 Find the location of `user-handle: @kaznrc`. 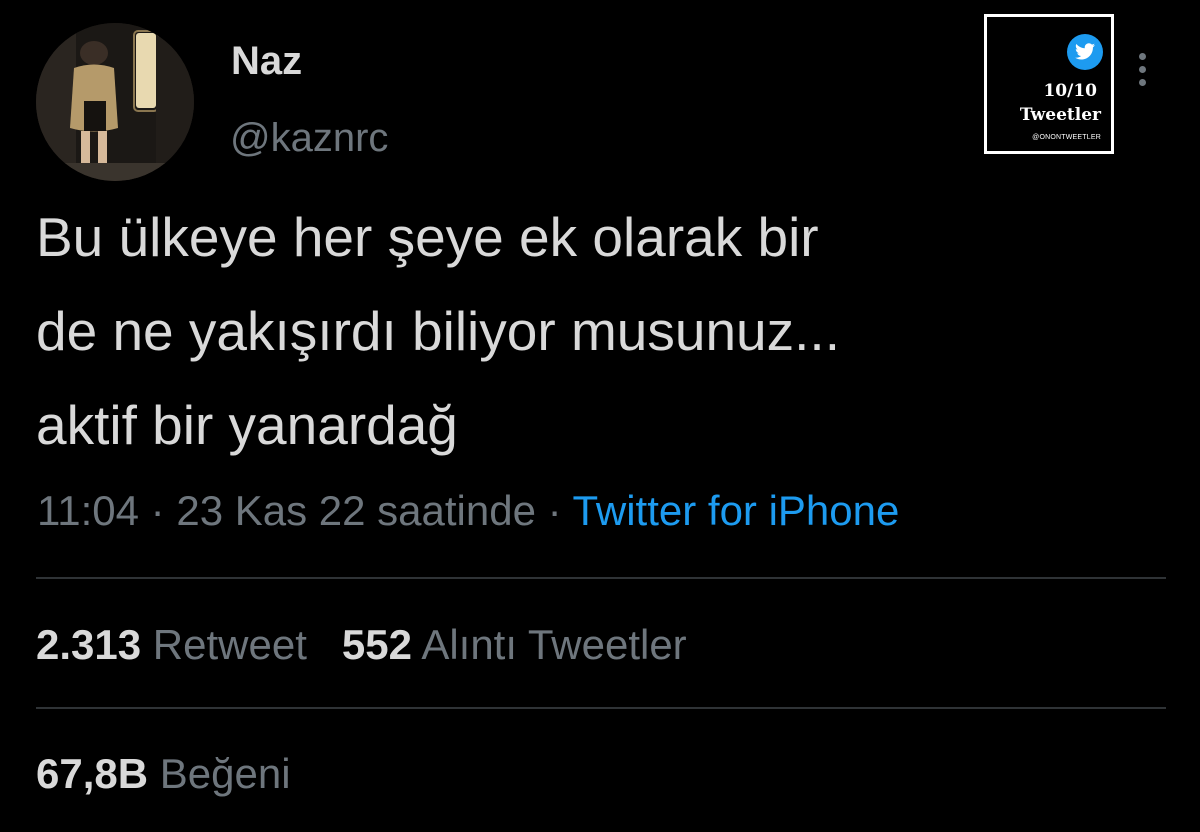

user-handle: @kaznrc is located at coordinates (309, 138).